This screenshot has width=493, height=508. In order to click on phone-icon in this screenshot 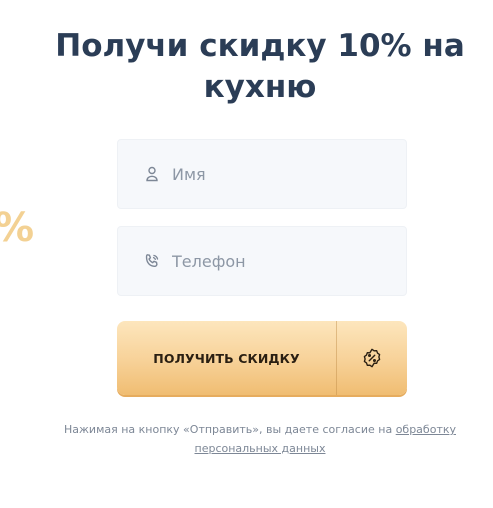, I will do `click(152, 261)`.